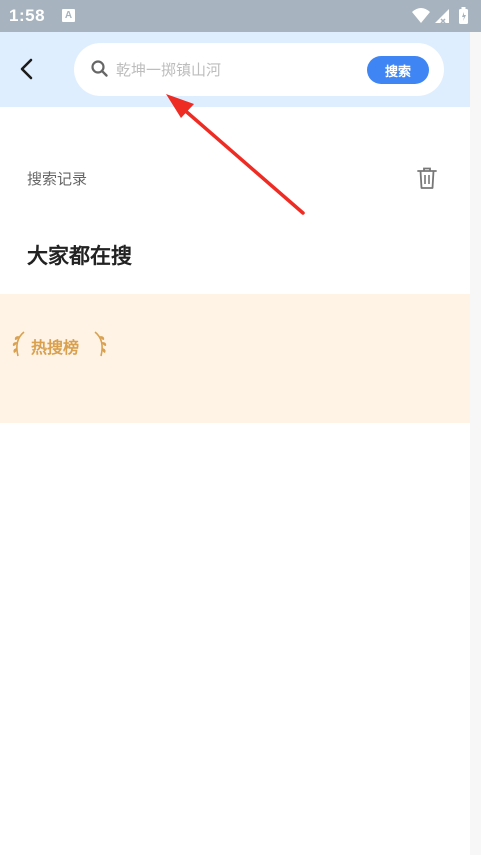 This screenshot has width=481, height=855. What do you see at coordinates (100, 344) in the screenshot?
I see `laurel-right-icon` at bounding box center [100, 344].